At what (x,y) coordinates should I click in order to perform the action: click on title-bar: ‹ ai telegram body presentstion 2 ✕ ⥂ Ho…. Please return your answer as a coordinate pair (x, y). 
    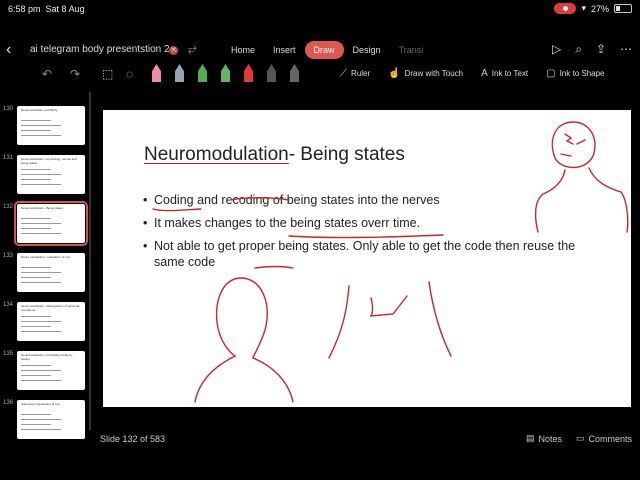
    Looking at the image, I should click on (320, 50).